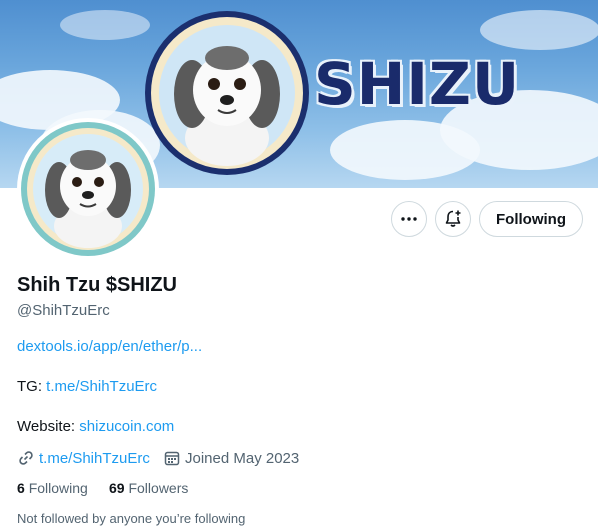  I want to click on followers-count: 69, so click(117, 488).